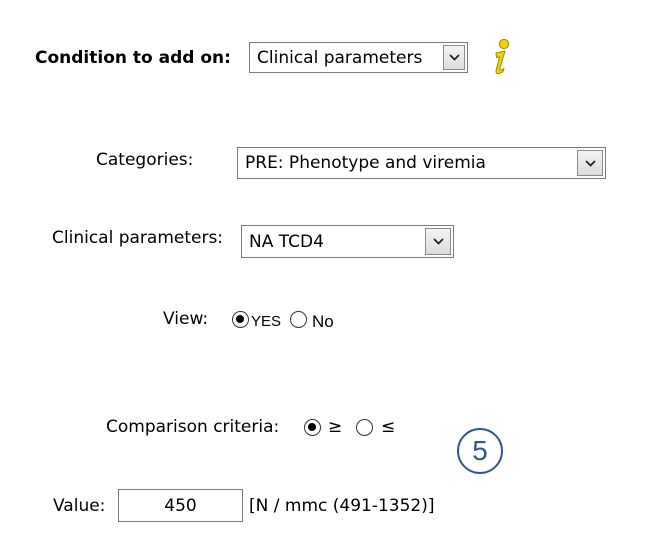 The image size is (653, 546). What do you see at coordinates (347, 241) in the screenshot?
I see `clinical-parameters-select: NA TCD4` at bounding box center [347, 241].